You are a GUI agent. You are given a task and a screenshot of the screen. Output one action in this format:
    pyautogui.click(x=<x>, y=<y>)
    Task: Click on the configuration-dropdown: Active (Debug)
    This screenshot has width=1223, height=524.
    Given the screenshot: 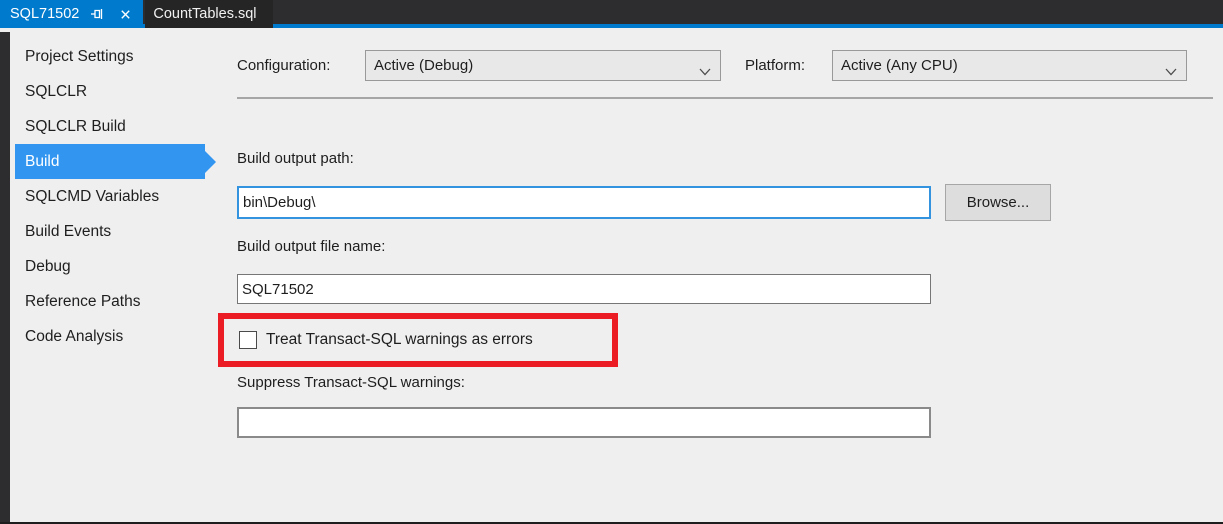 What is the action you would take?
    pyautogui.click(x=543, y=65)
    